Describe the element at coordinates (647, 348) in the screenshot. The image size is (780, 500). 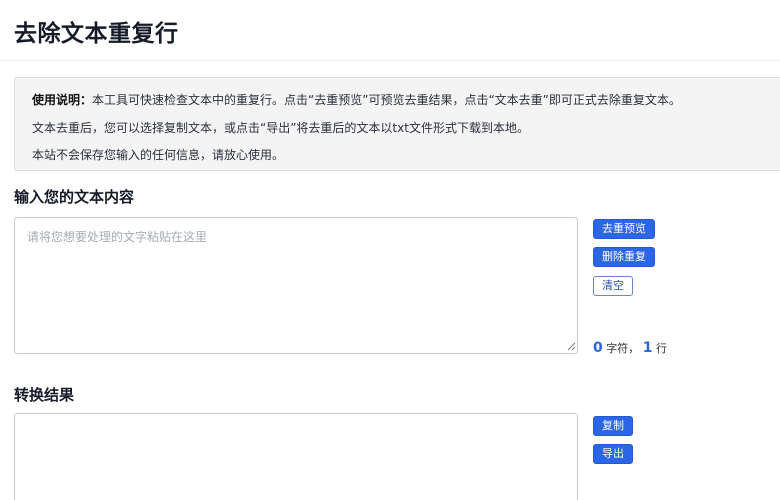
I see `line-count: 1` at that location.